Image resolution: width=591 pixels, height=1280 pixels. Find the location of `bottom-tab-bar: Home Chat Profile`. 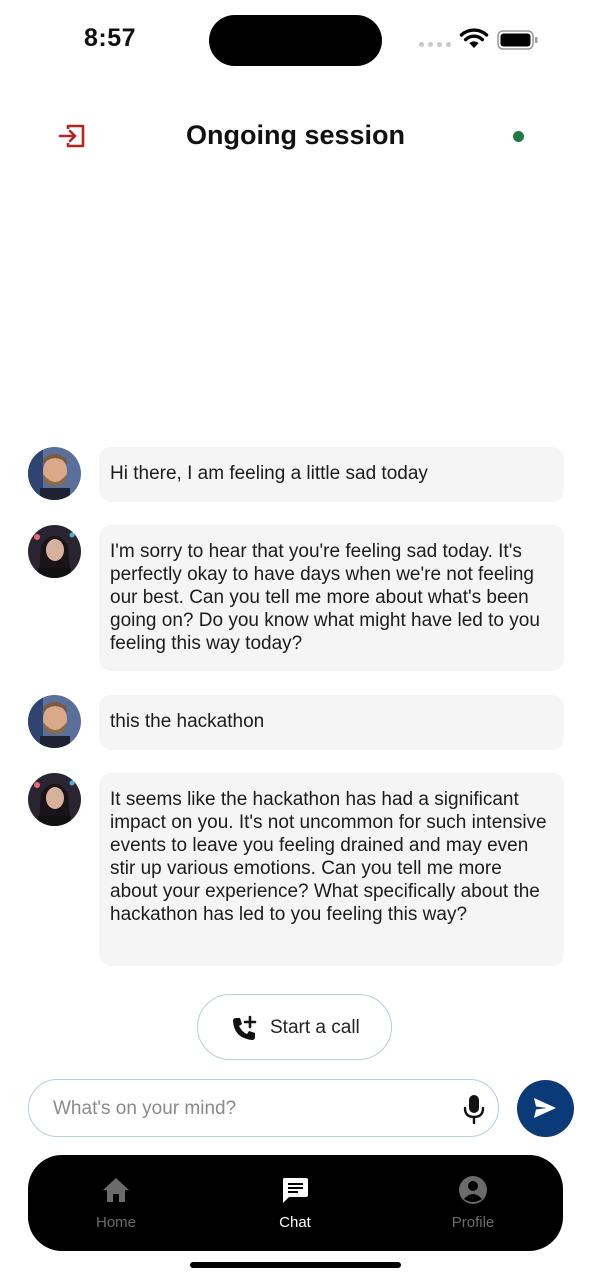

bottom-tab-bar: Home Chat Profile is located at coordinates (295, 1203).